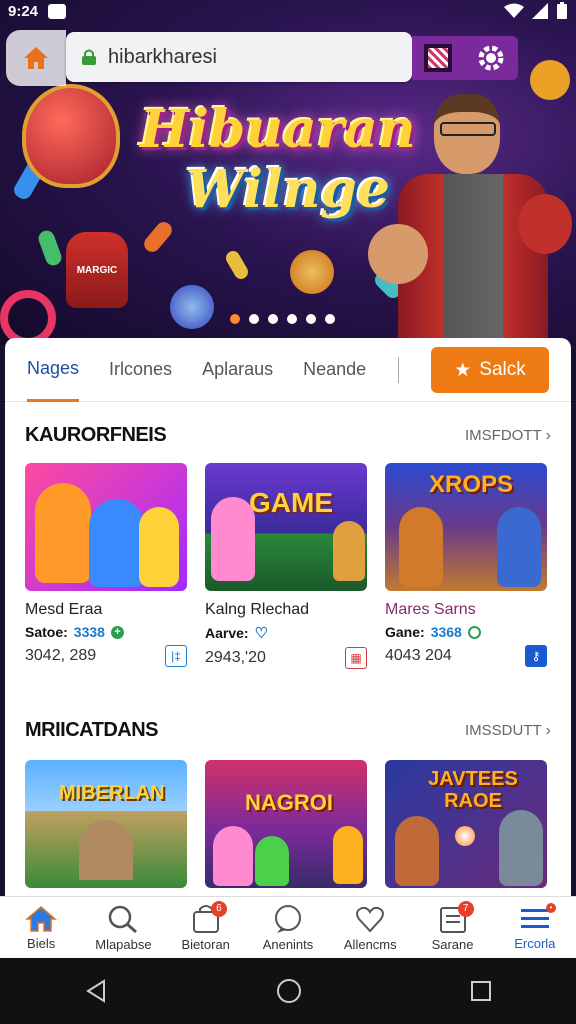 This screenshot has height=1024, width=576. What do you see at coordinates (92, 730) in the screenshot?
I see `section-title: MRIICATDANS` at bounding box center [92, 730].